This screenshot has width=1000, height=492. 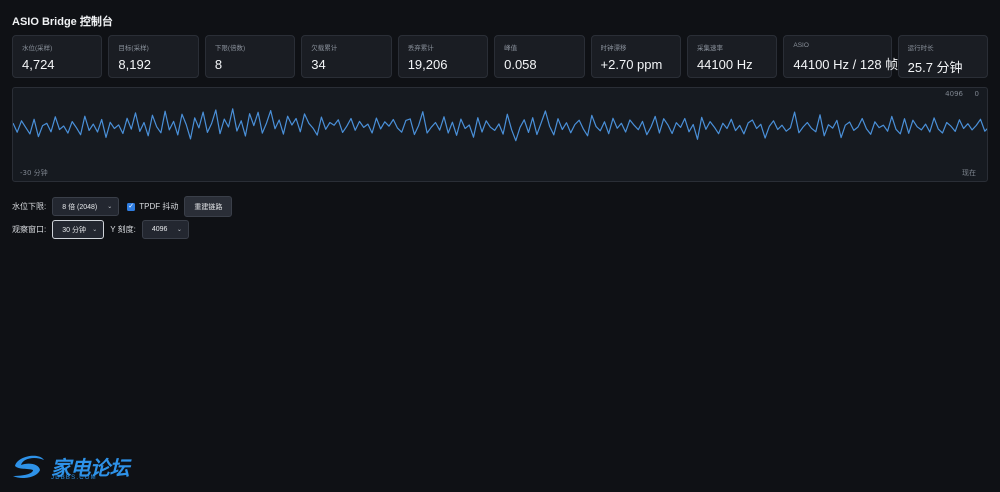 I want to click on tpdf-toggle: ✓ TPDF 抖动, so click(x=152, y=206).